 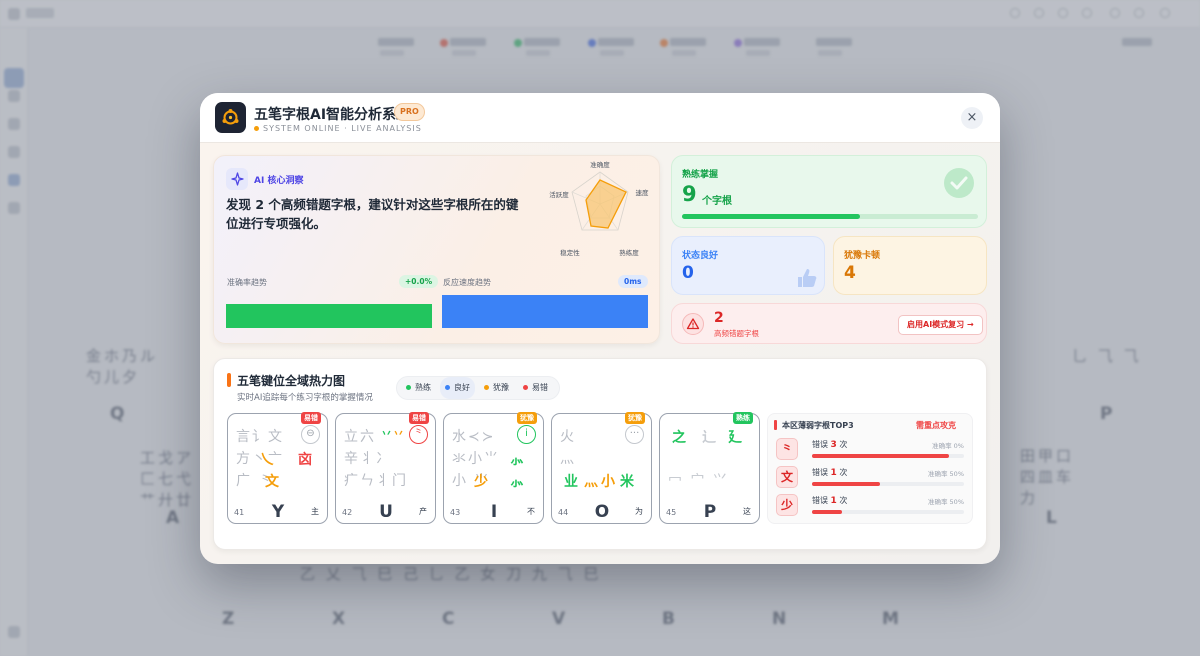 I want to click on key-card-u: 易错 立六 辛丬冫 疒ㄣ丬门 丷 丷 ⺀ 42 U 产, so click(x=385, y=468).